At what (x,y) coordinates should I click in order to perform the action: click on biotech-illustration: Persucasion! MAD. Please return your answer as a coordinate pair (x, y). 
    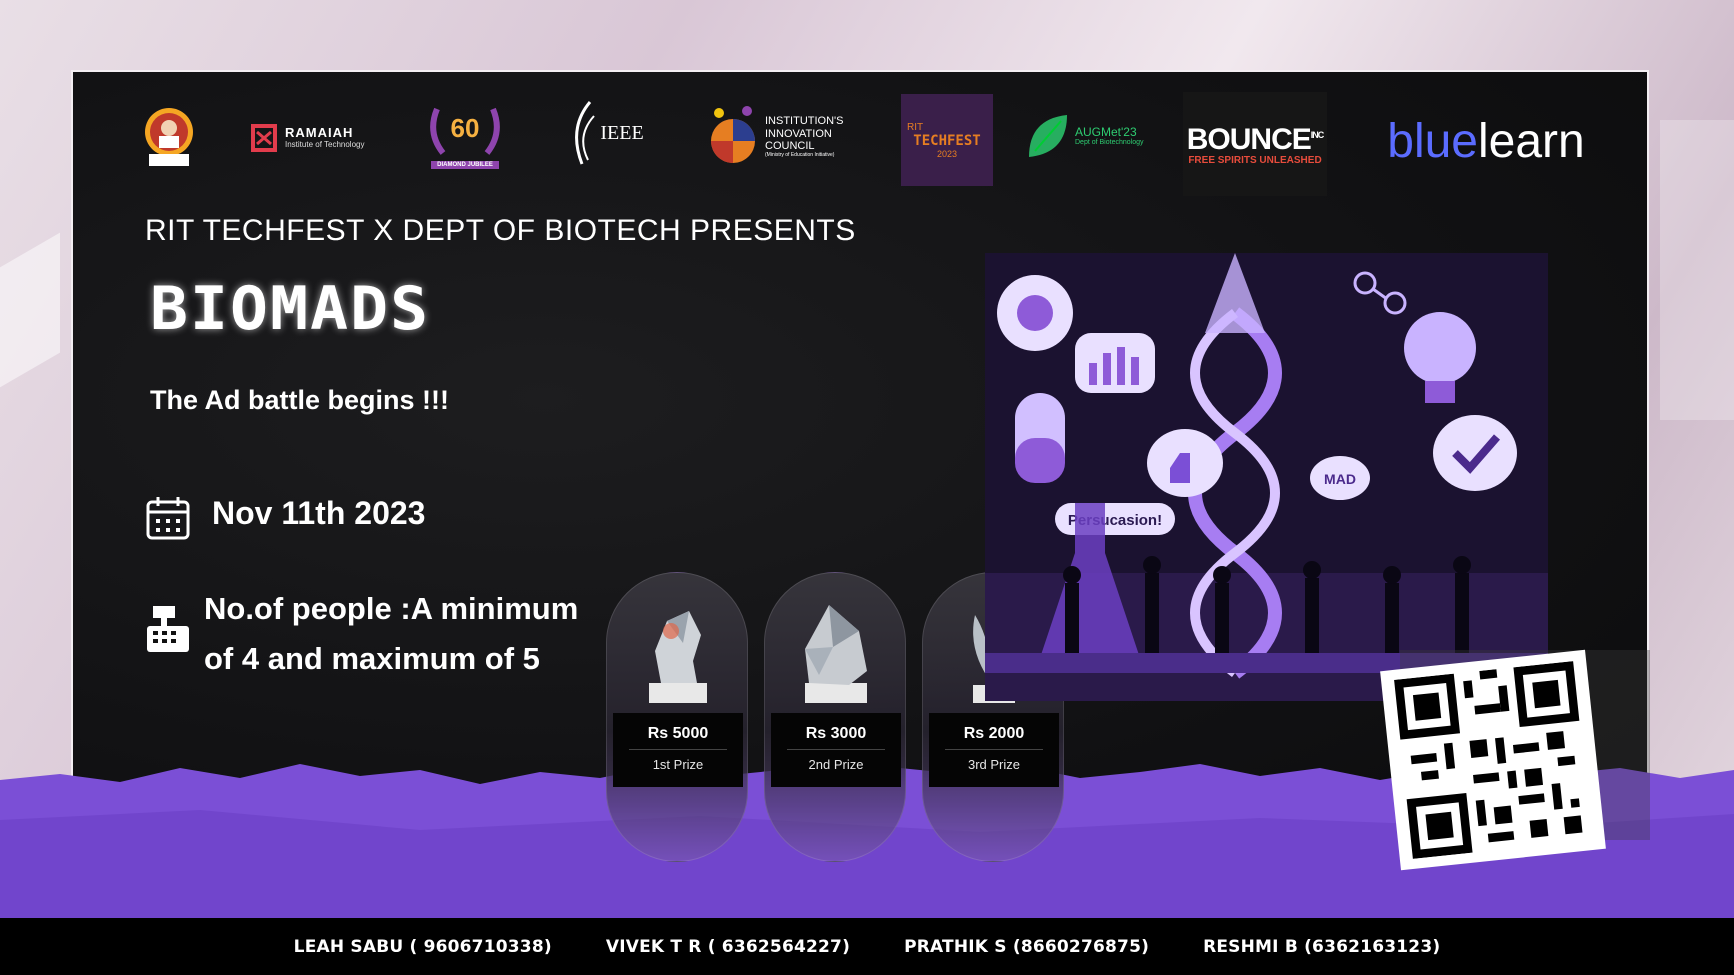
    Looking at the image, I should click on (1266, 477).